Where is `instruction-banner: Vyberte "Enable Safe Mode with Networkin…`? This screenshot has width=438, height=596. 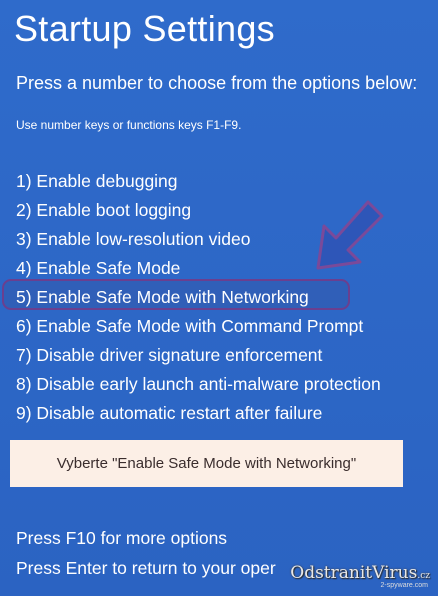
instruction-banner: Vyberte "Enable Safe Mode with Networkin… is located at coordinates (206, 463).